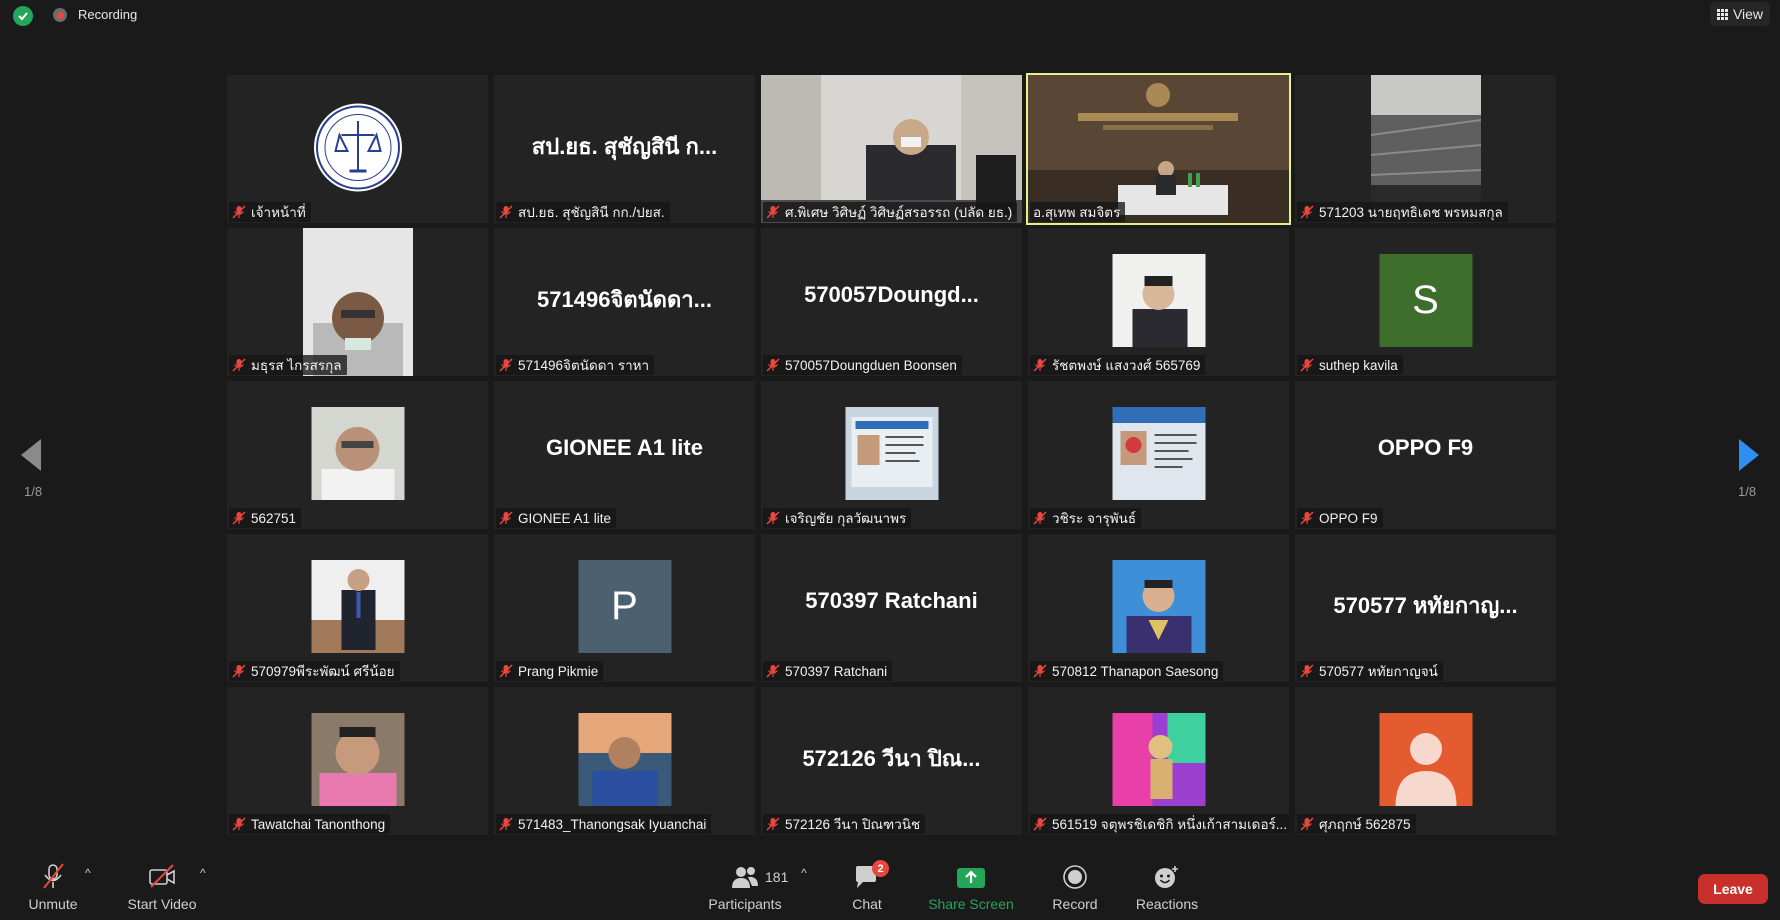  Describe the element at coordinates (288, 365) in the screenshot. I see `participant-name-bar: มธุรส ไกรสรกุล` at that location.